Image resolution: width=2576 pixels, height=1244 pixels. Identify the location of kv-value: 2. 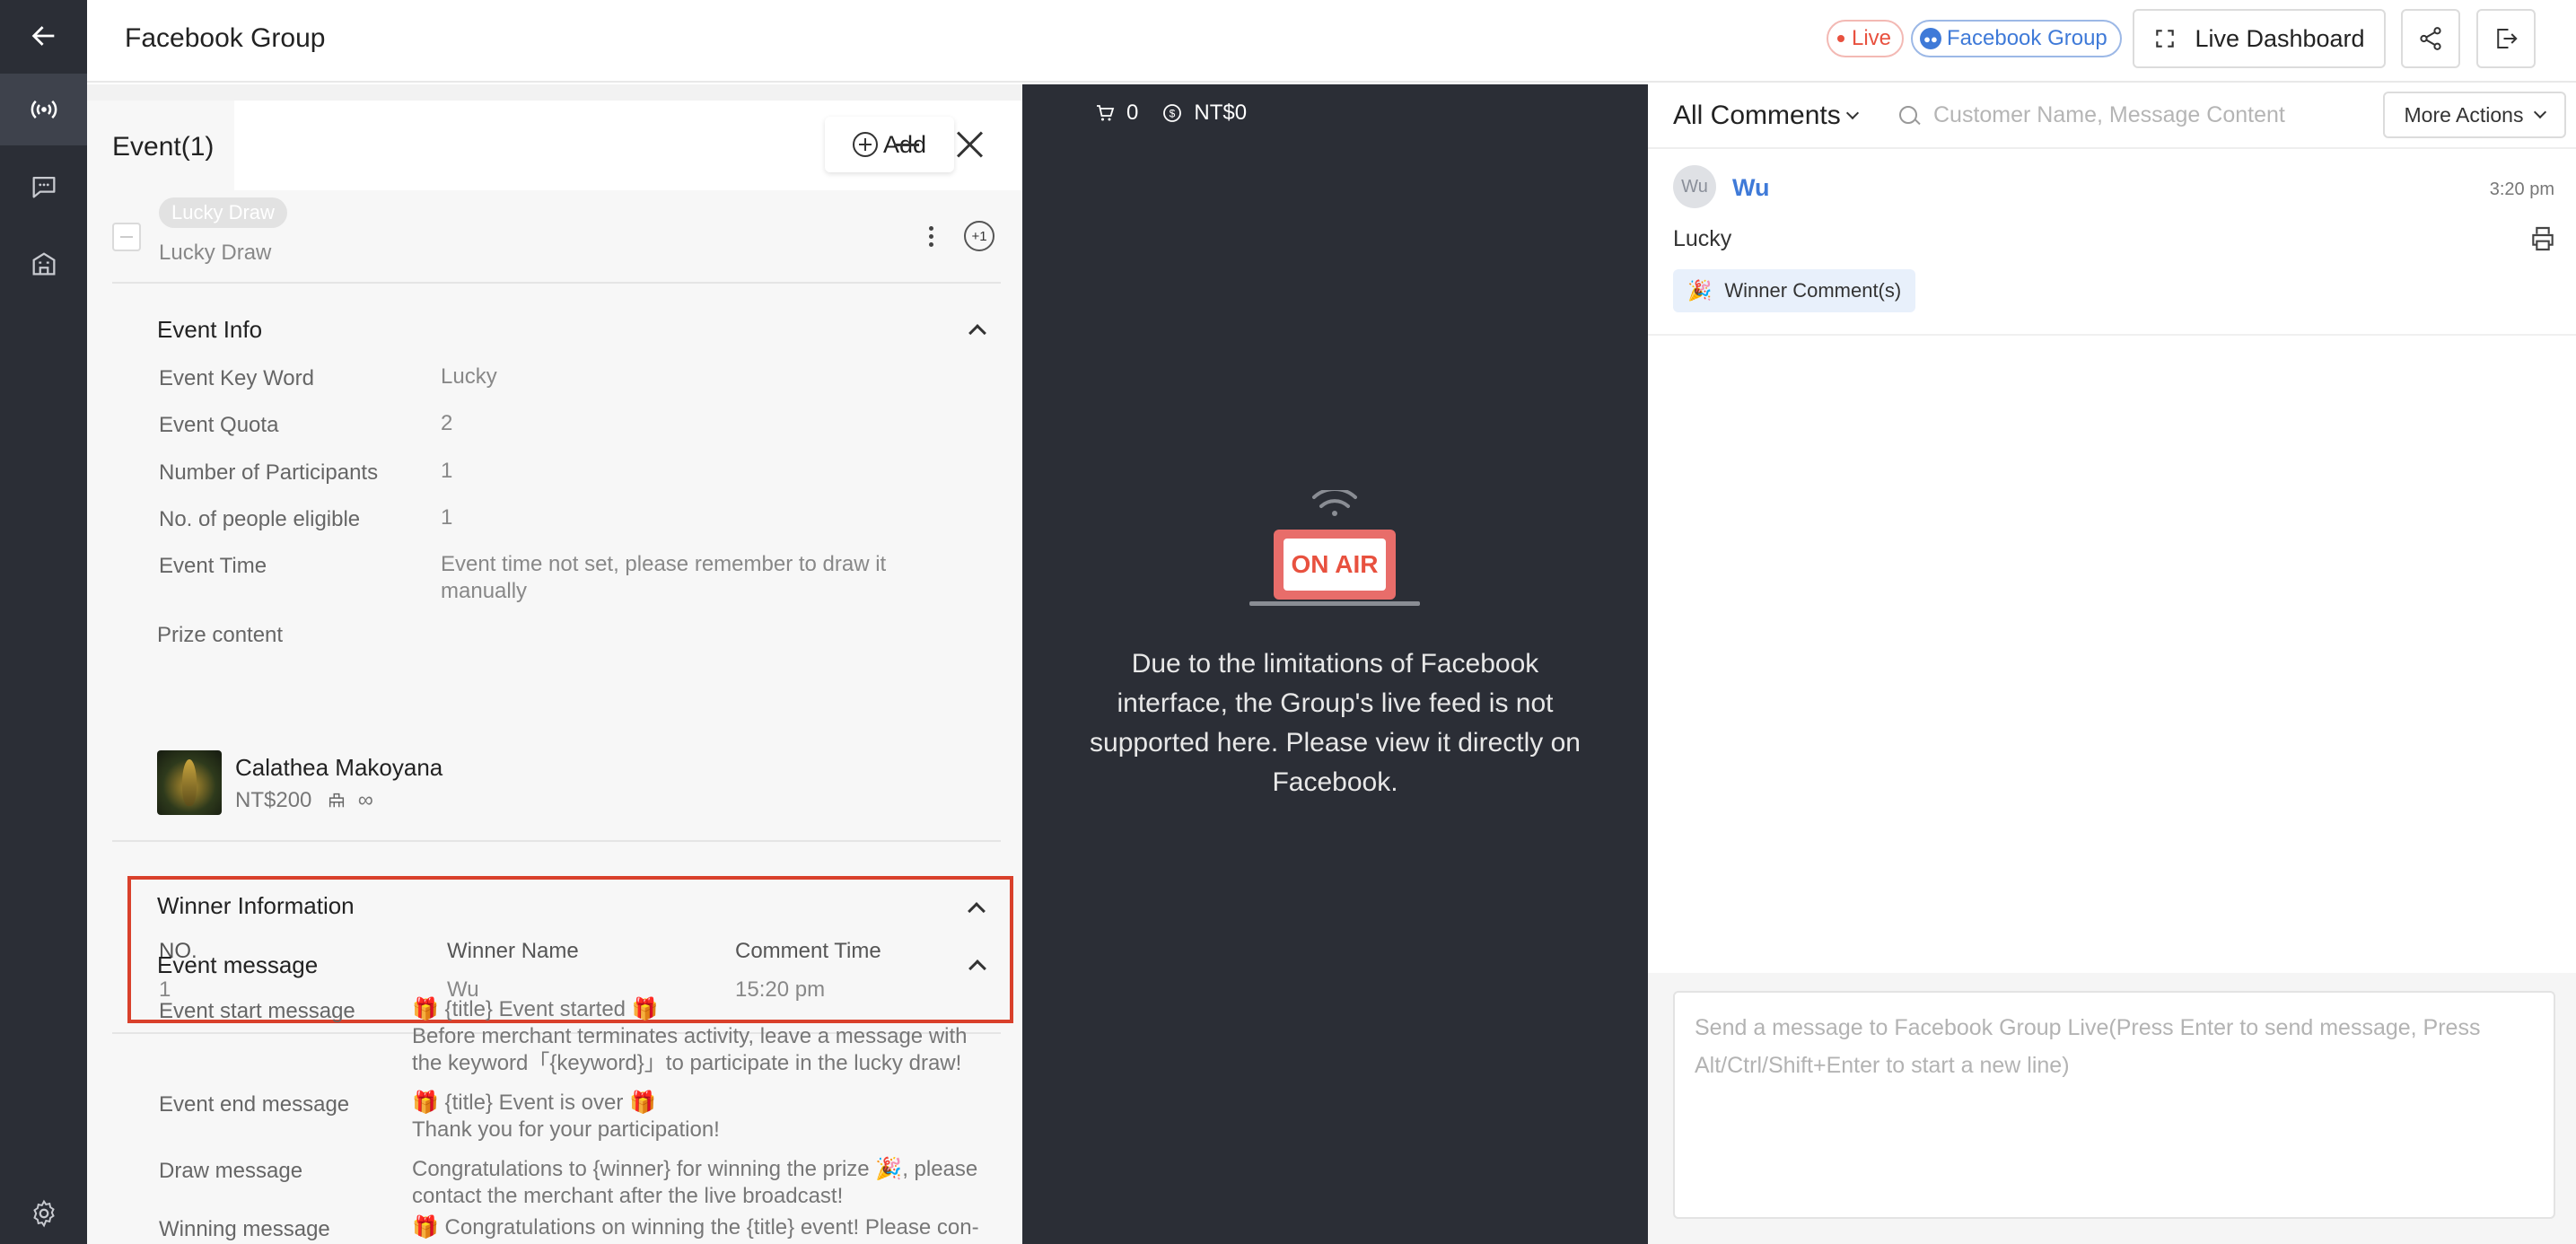
(447, 423).